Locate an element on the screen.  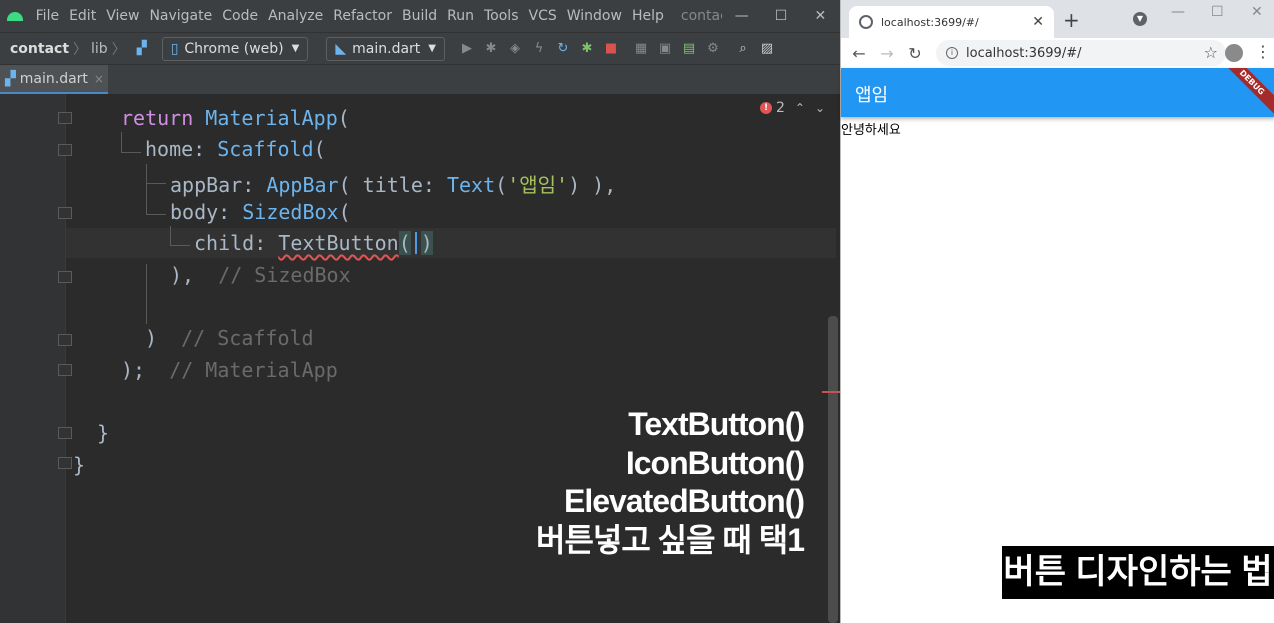
menu-code: Code is located at coordinates (240, 16).